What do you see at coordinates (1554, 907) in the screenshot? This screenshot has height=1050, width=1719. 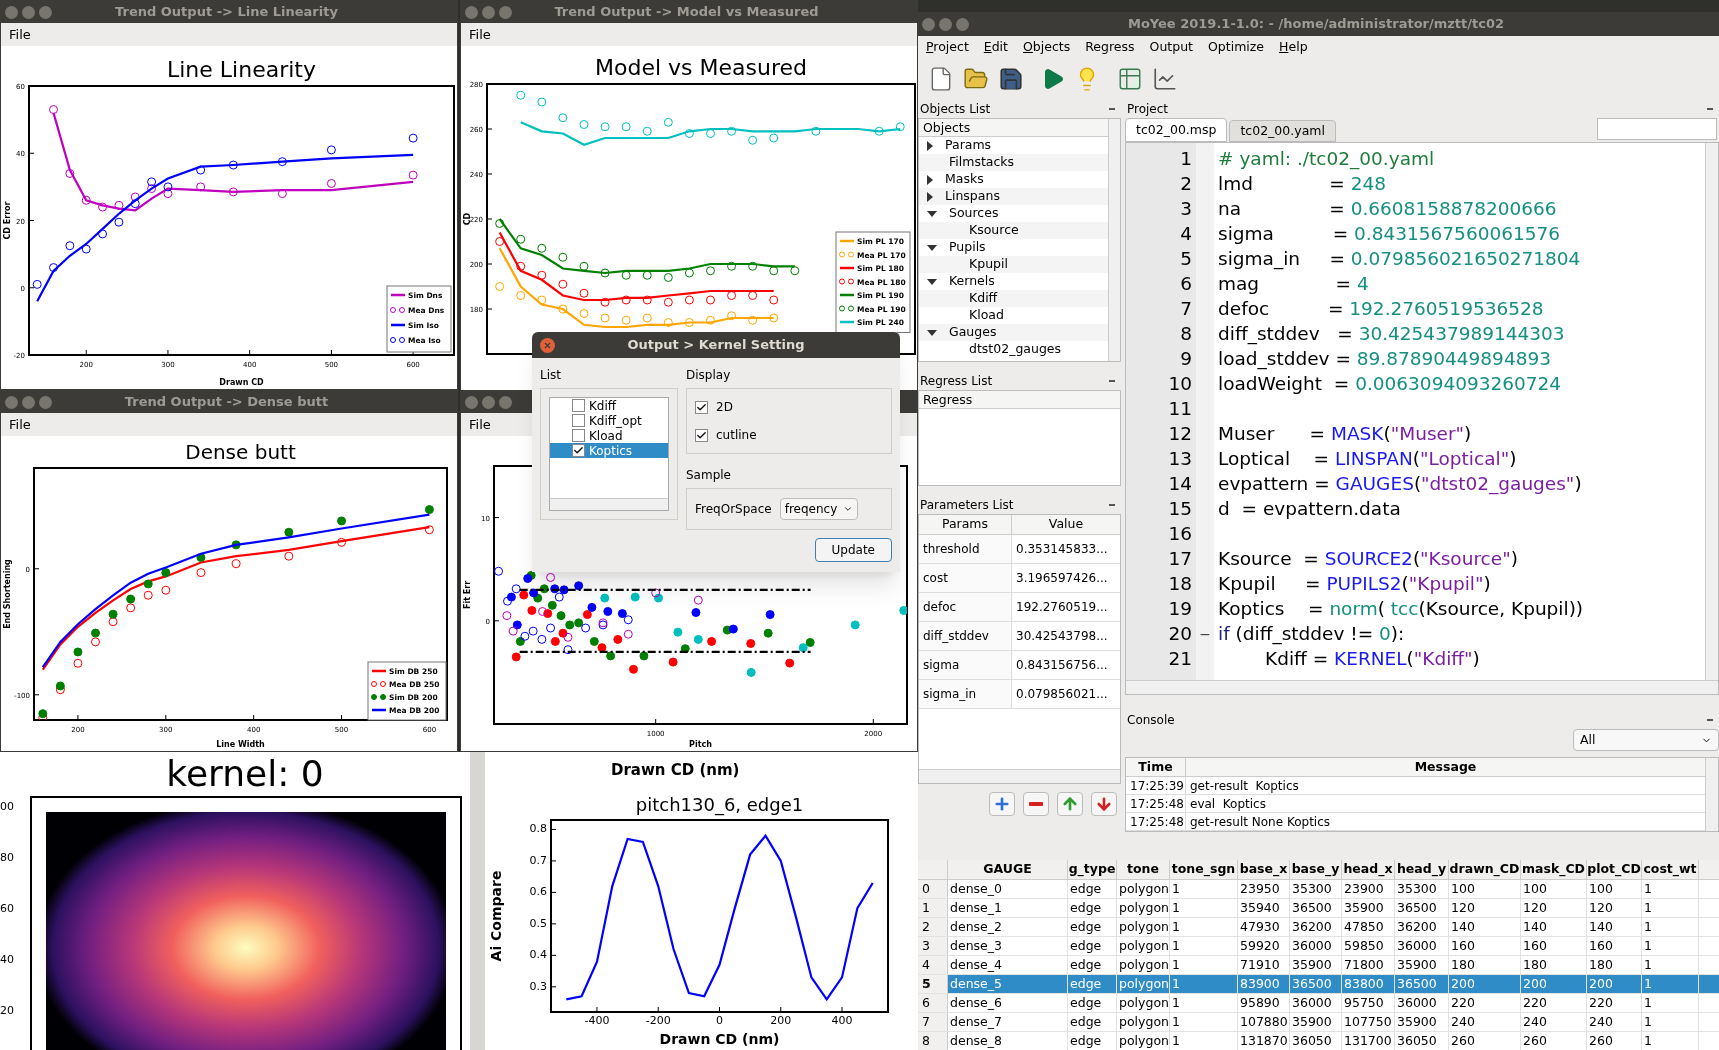 I see `table-cell: 120` at bounding box center [1554, 907].